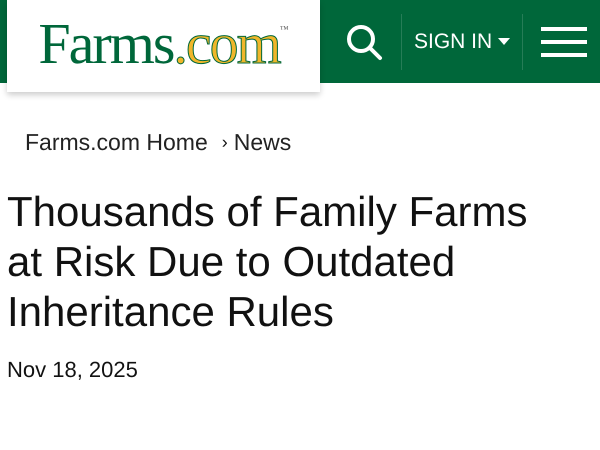  What do you see at coordinates (263, 142) in the screenshot?
I see `breadcrumb-link: News` at bounding box center [263, 142].